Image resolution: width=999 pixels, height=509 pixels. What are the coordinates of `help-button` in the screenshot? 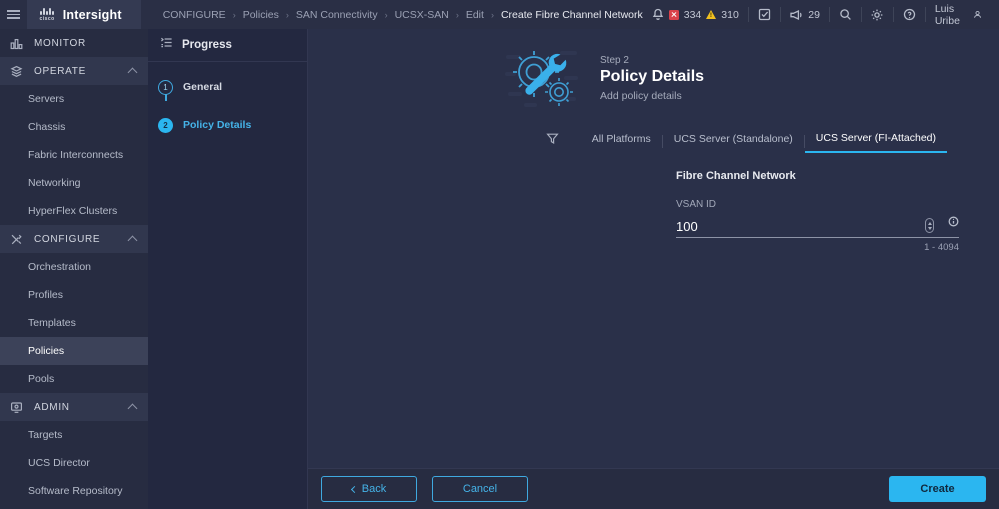 It's located at (909, 14).